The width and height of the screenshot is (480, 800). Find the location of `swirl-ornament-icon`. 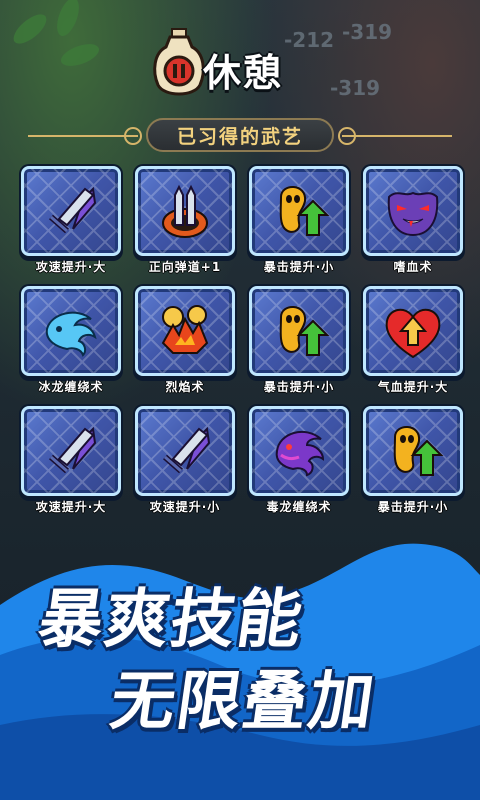

swirl-ornament-icon is located at coordinates (133, 136).